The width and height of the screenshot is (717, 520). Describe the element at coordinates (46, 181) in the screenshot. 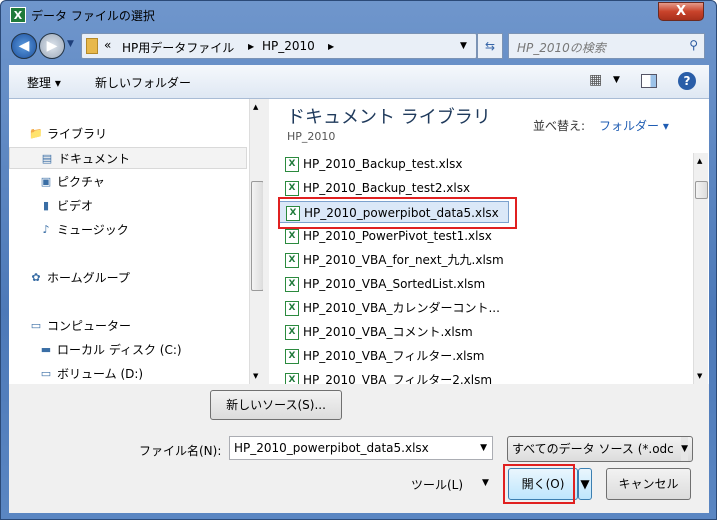

I see `pictures-icon: ▣` at that location.